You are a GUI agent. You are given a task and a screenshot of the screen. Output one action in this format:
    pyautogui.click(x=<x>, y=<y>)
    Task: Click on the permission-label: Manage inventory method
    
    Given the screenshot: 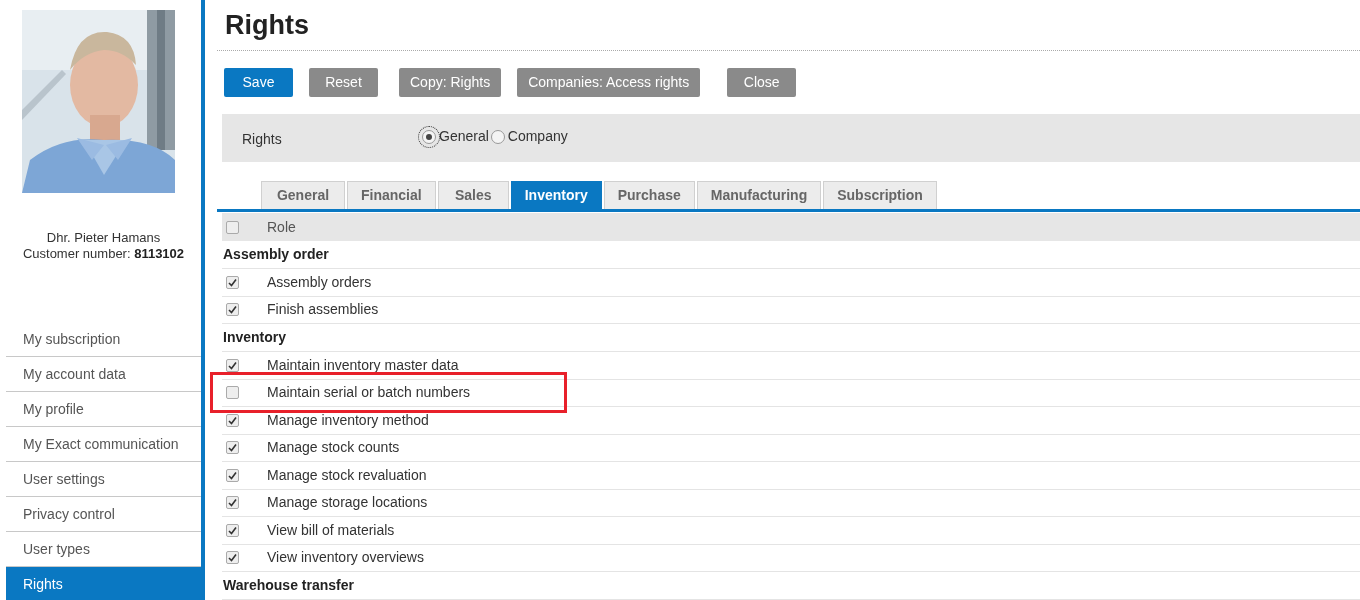 What is the action you would take?
    pyautogui.click(x=348, y=420)
    